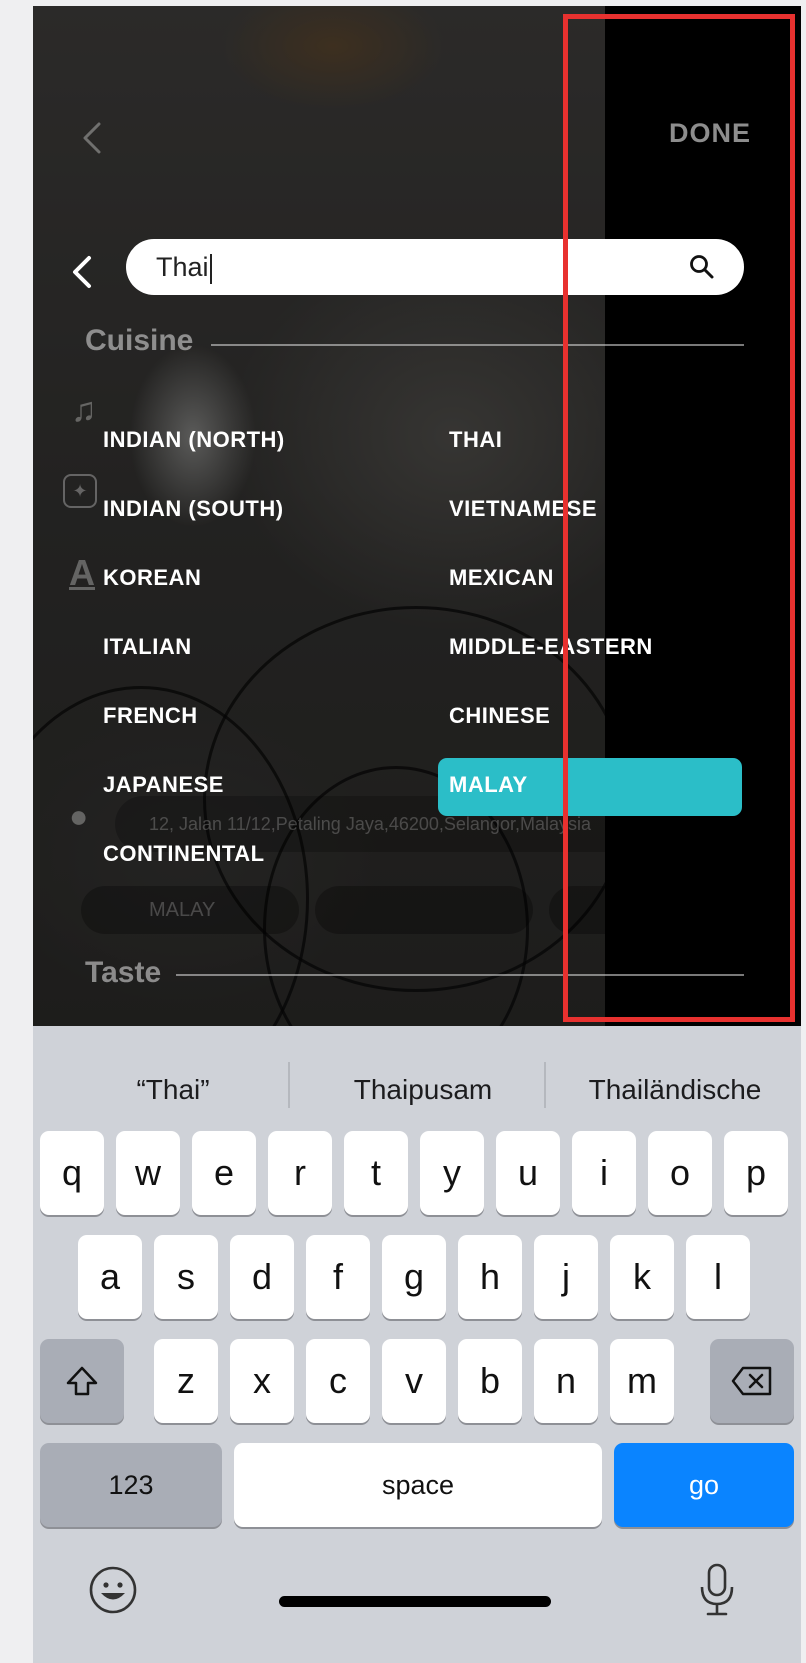 The width and height of the screenshot is (806, 1663). I want to click on key: m, so click(642, 1381).